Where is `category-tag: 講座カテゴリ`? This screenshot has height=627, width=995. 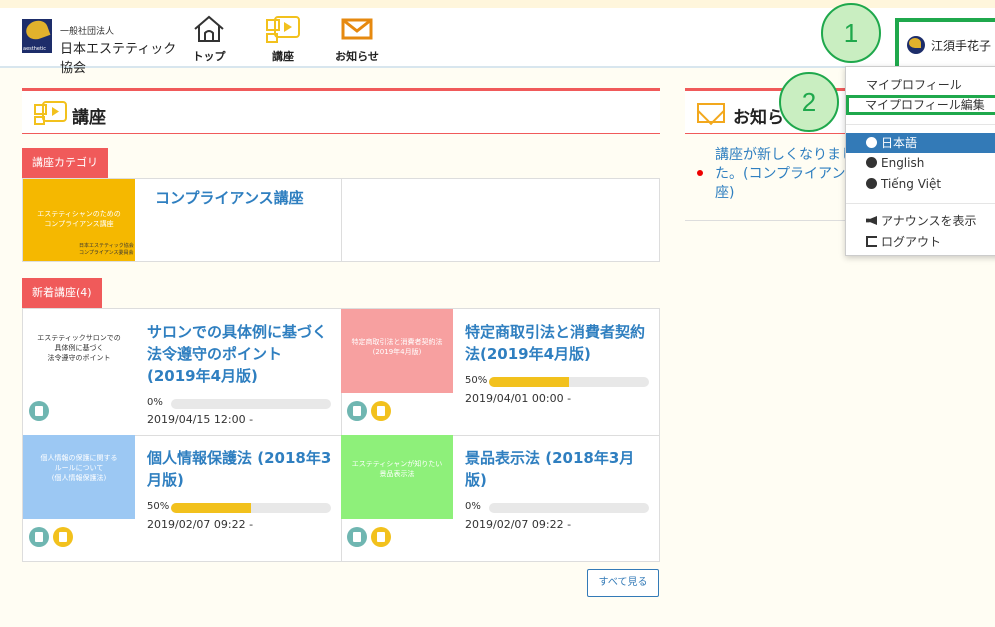
category-tag: 講座カテゴリ is located at coordinates (65, 163).